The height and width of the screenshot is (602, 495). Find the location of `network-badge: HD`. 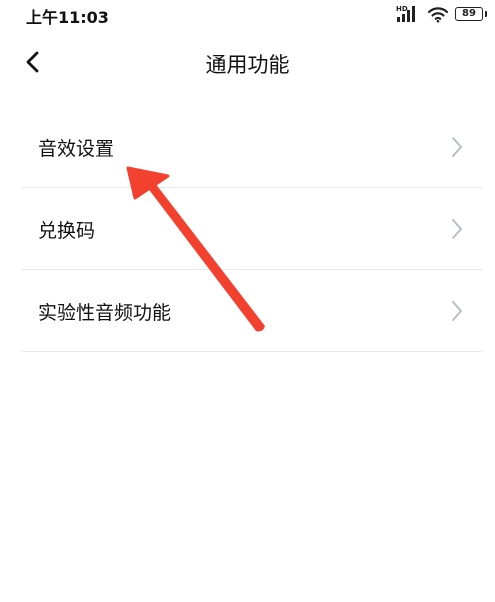

network-badge: HD is located at coordinates (402, 9).